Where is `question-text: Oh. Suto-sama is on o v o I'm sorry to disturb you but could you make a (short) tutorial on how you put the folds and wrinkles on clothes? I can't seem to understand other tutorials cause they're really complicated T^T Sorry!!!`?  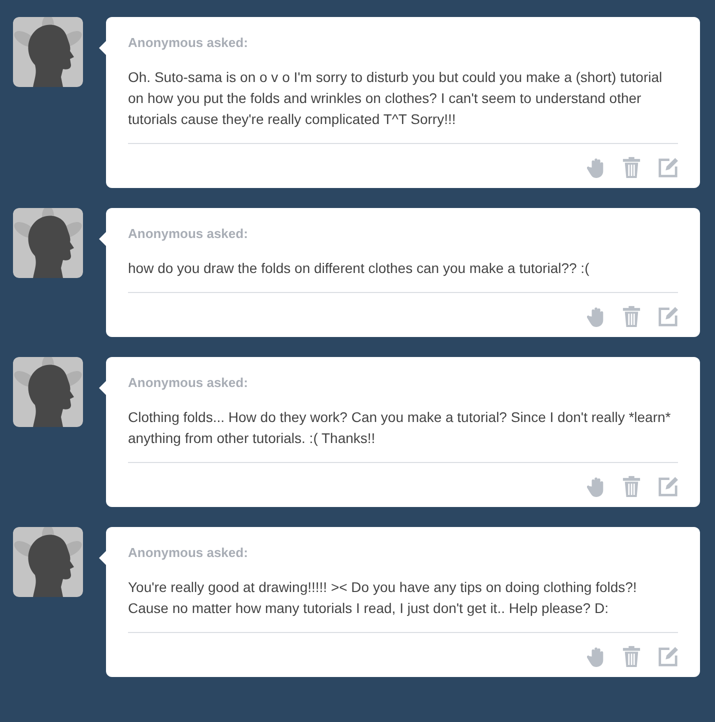 question-text: Oh. Suto-sama is on o v o I'm sorry to disturb you but could you make a (short) tutorial on how you put the folds and wrinkles on clothes? I can't seem to understand other tutorials cause they're really complicated T^T Sorry!!! is located at coordinates (403, 105).